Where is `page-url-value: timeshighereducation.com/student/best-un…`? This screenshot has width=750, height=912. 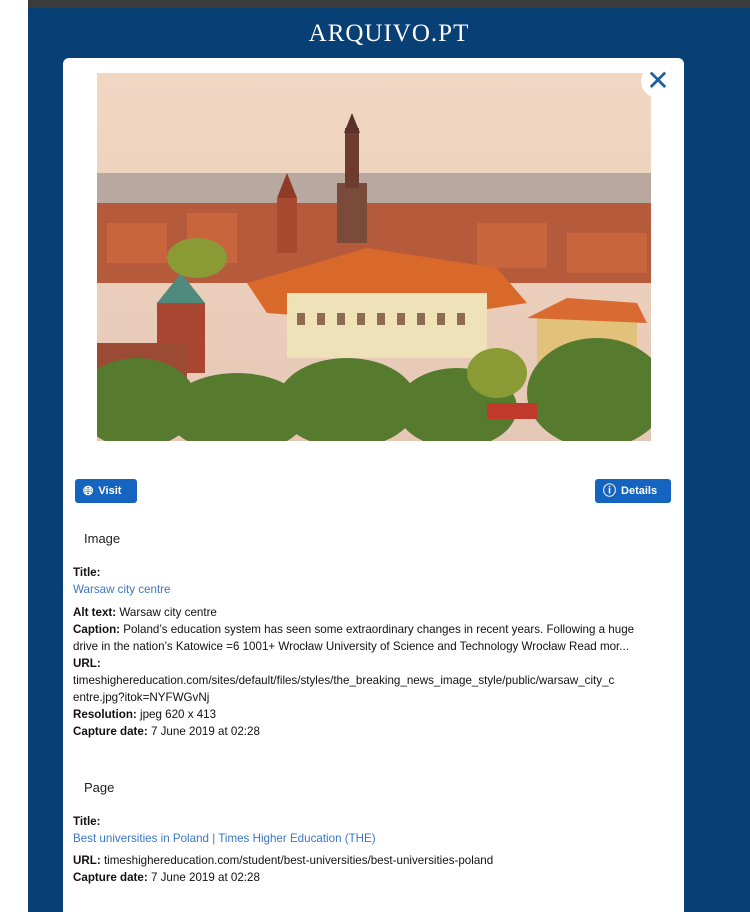
page-url-value: timeshighereducation.com/student/best-un… is located at coordinates (298, 860).